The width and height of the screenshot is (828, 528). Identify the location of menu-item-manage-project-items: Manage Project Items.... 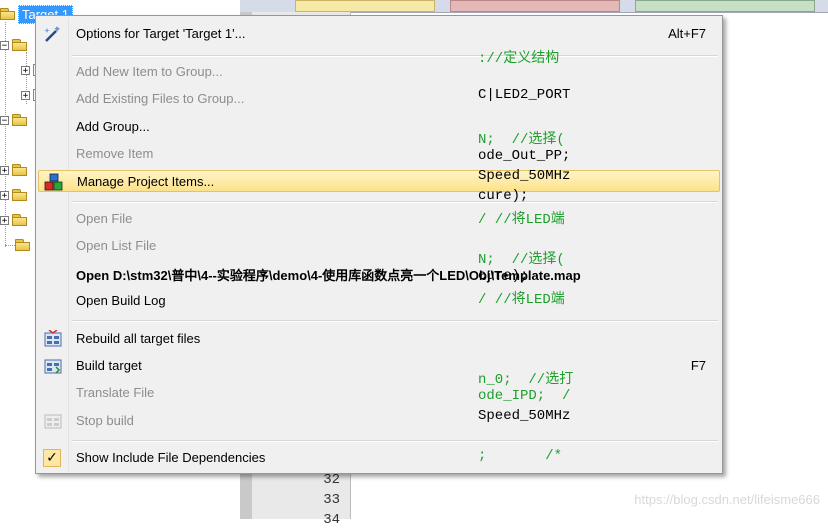
(379, 181).